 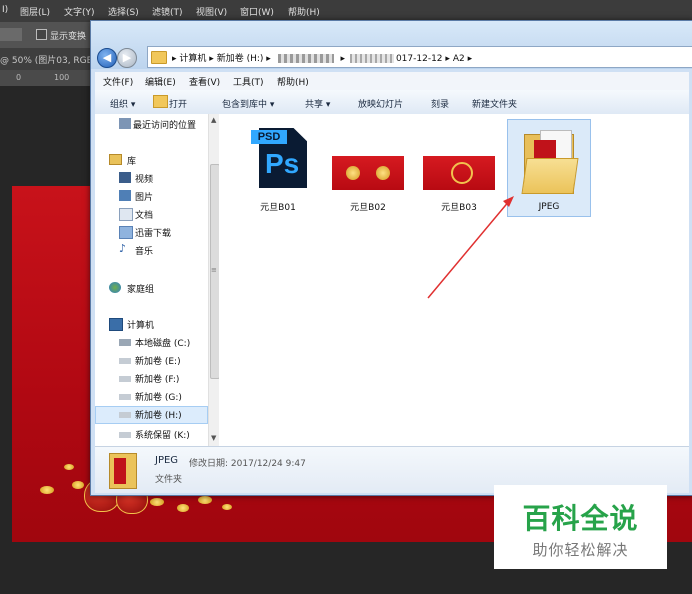 I want to click on nav-item-label: 新加卷 (F:), so click(x=157, y=380).